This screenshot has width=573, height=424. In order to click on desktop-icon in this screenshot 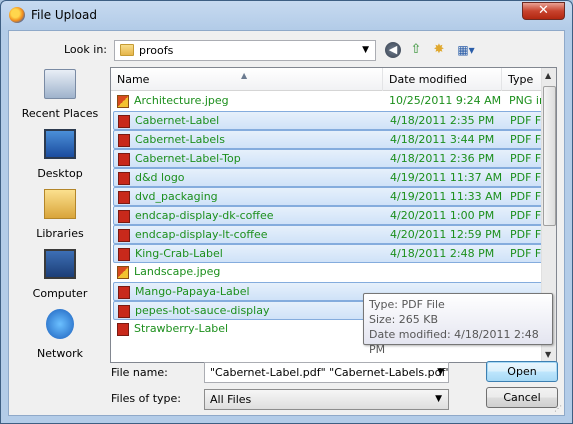, I will do `click(60, 144)`.